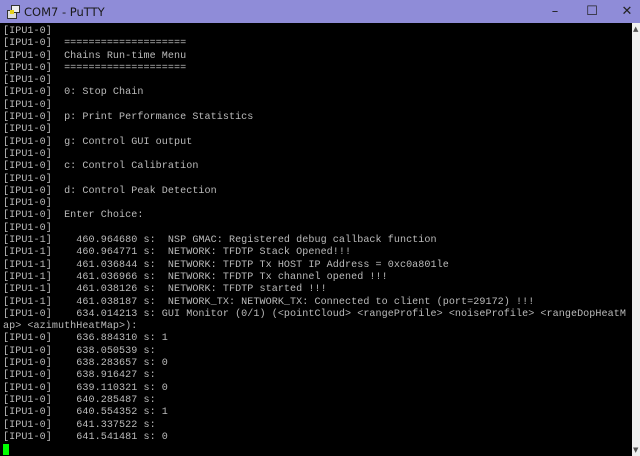  I want to click on minimize-button: –, so click(555, 11).